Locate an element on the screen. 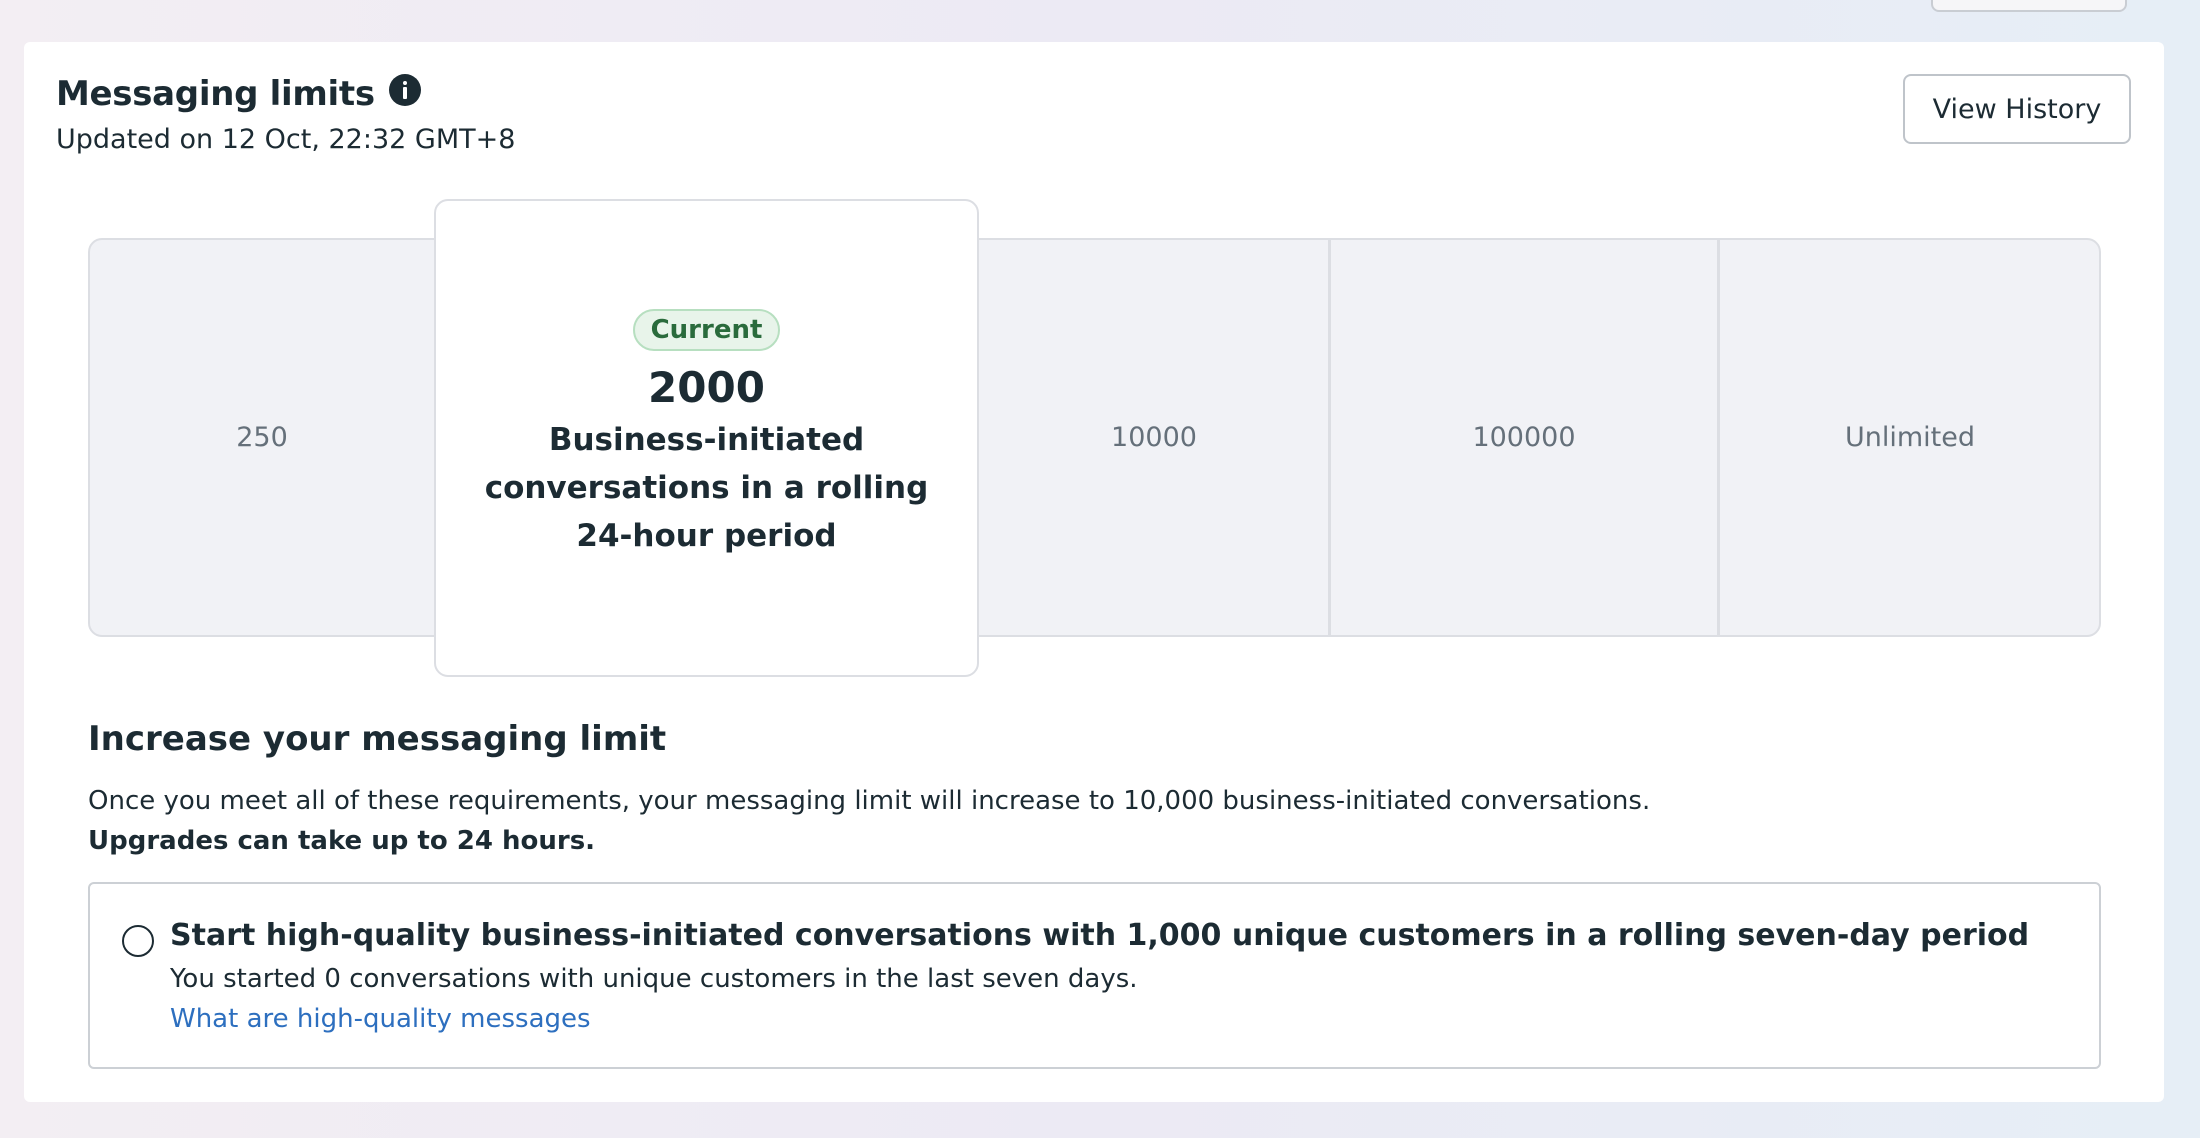 The image size is (2200, 1138). view-history-button: View History is located at coordinates (2017, 109).